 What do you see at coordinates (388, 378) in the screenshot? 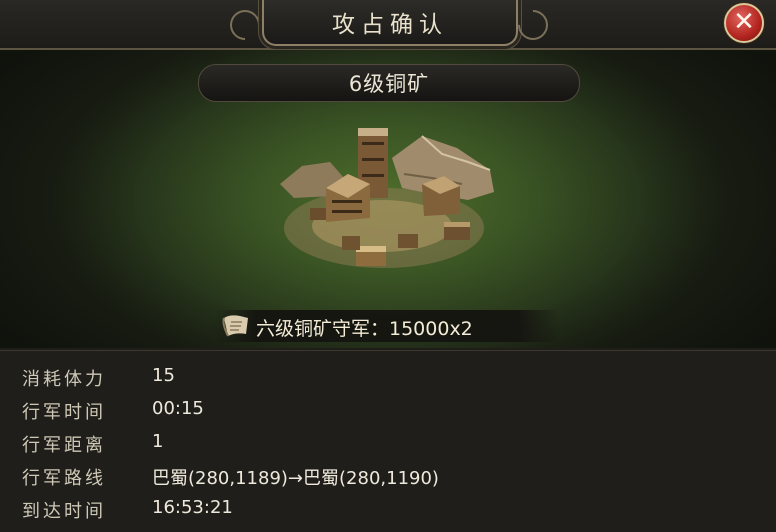
I see `info-row-stamina: 消耗体力 15` at bounding box center [388, 378].